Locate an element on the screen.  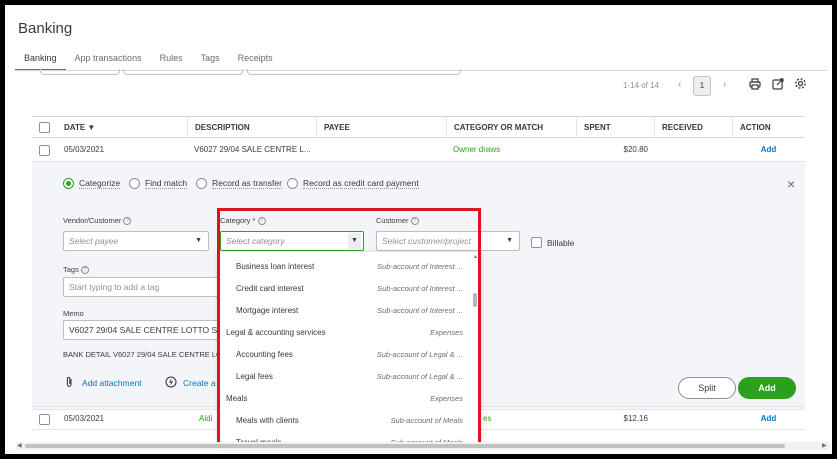
next-page-icon: › is located at coordinates (724, 84).